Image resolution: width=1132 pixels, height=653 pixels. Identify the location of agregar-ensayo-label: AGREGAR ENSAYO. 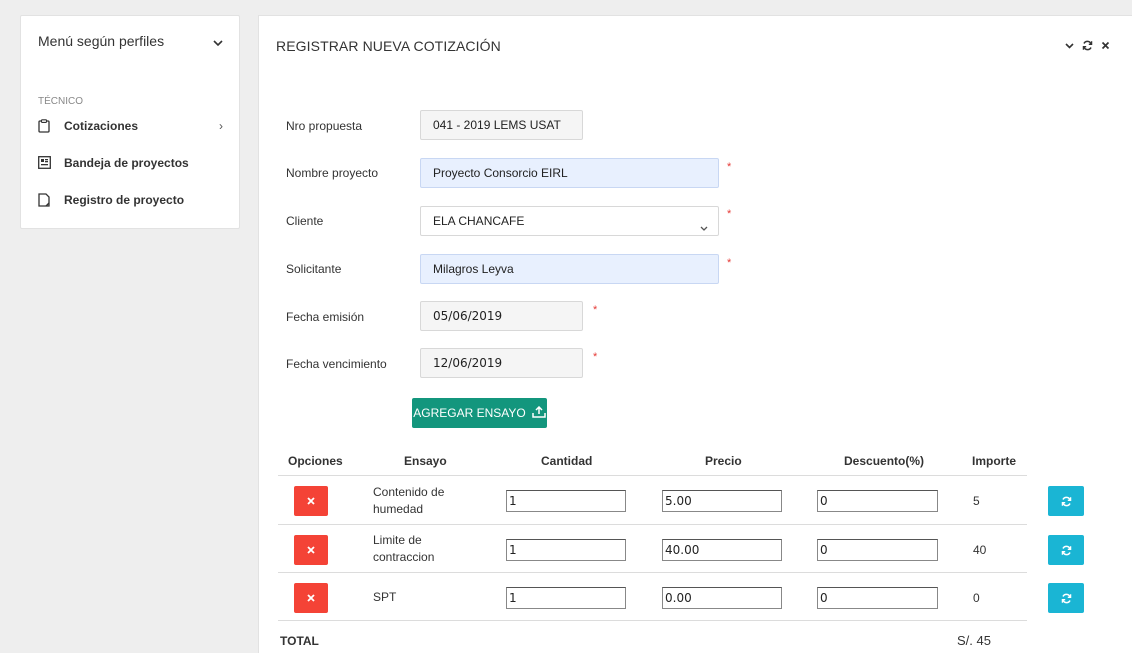
(469, 413).